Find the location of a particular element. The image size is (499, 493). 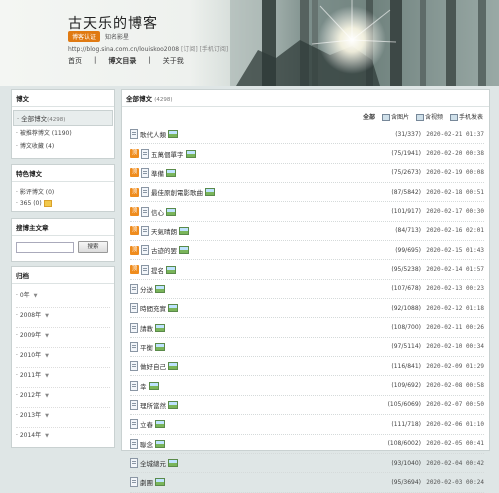

post-title: 歌代人類 is located at coordinates (153, 134).